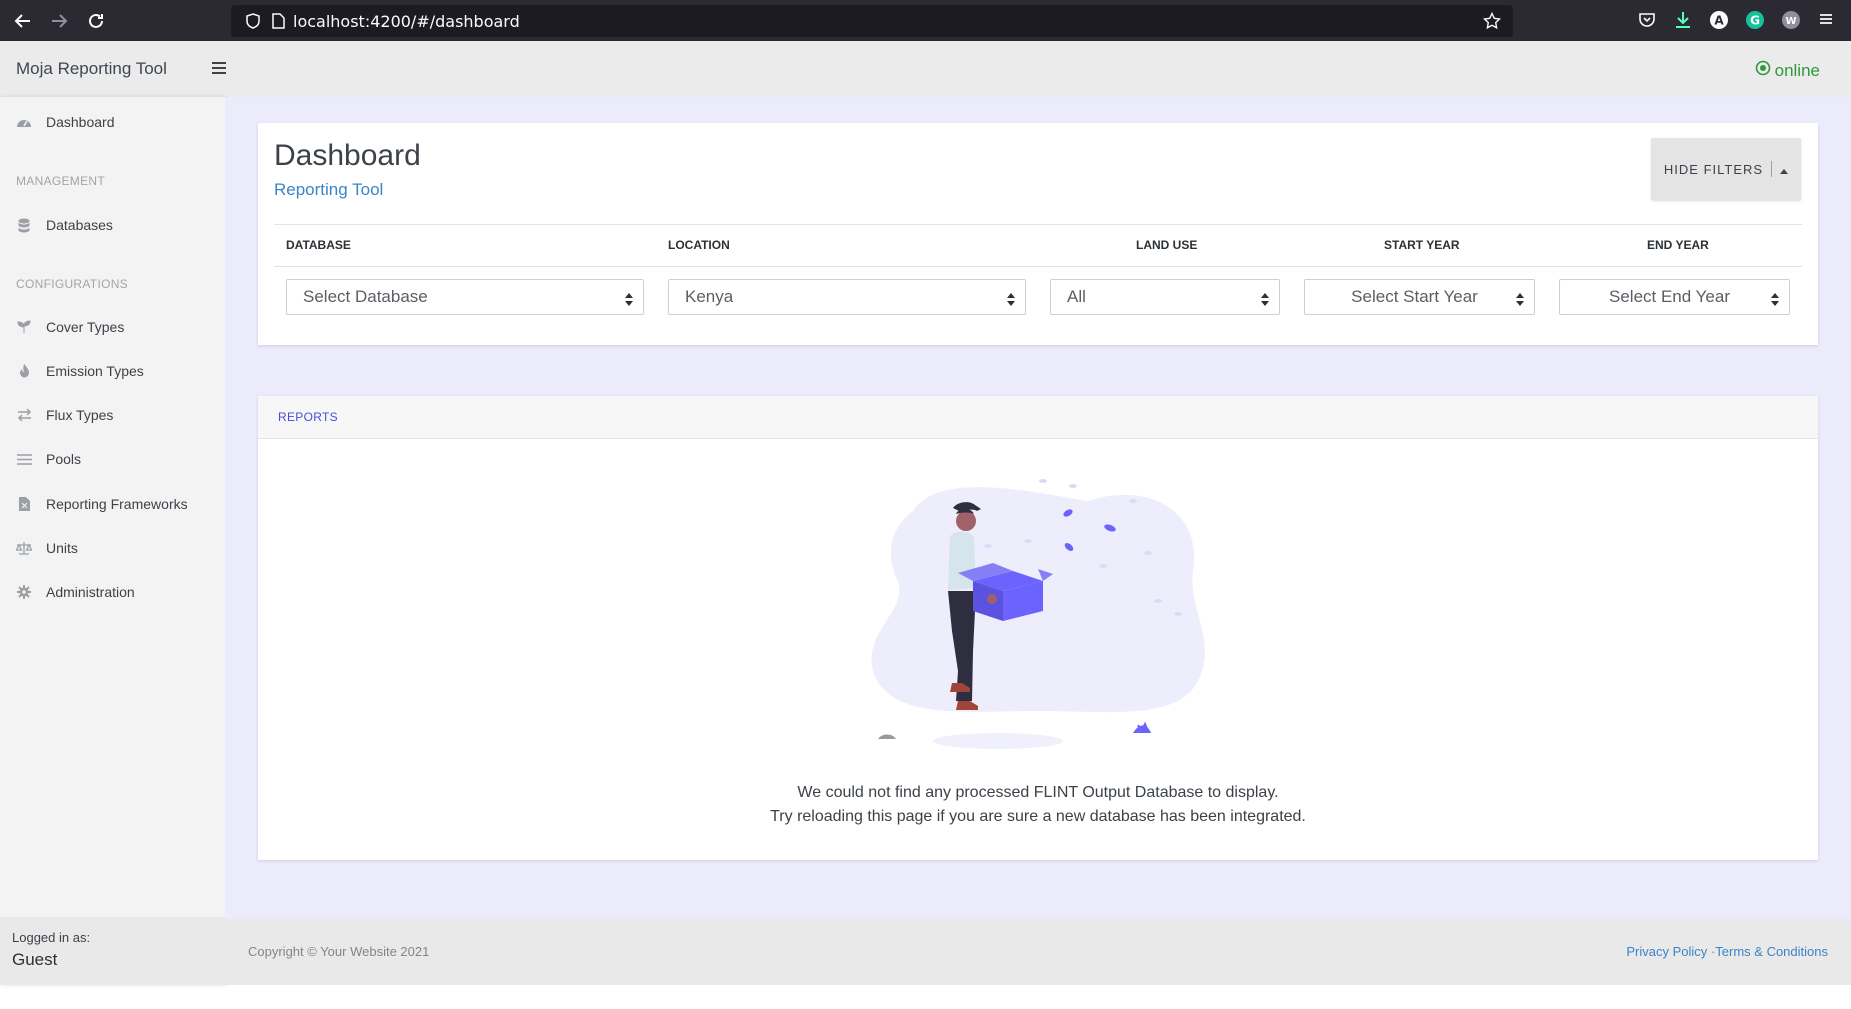 This screenshot has height=1009, width=1851. I want to click on sidebar-item-units: Units, so click(47, 548).